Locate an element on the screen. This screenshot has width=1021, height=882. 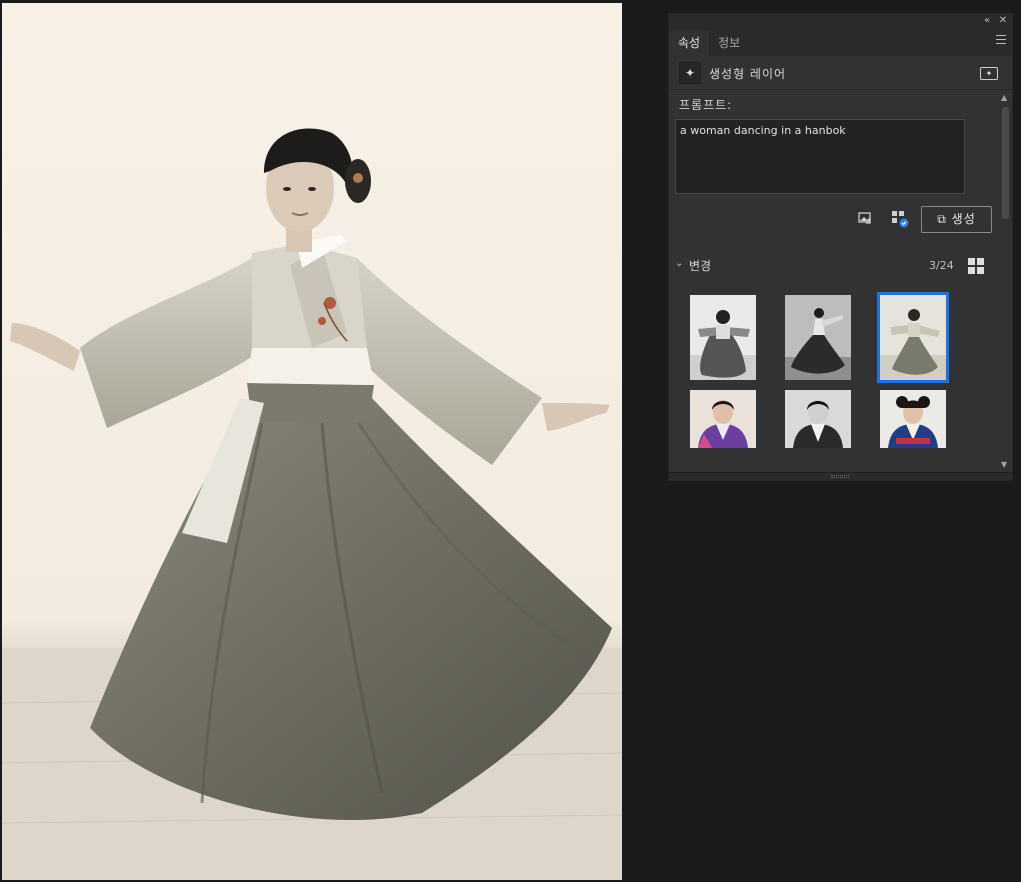
layer-title: 생성형 레이어 is located at coordinates (748, 74).